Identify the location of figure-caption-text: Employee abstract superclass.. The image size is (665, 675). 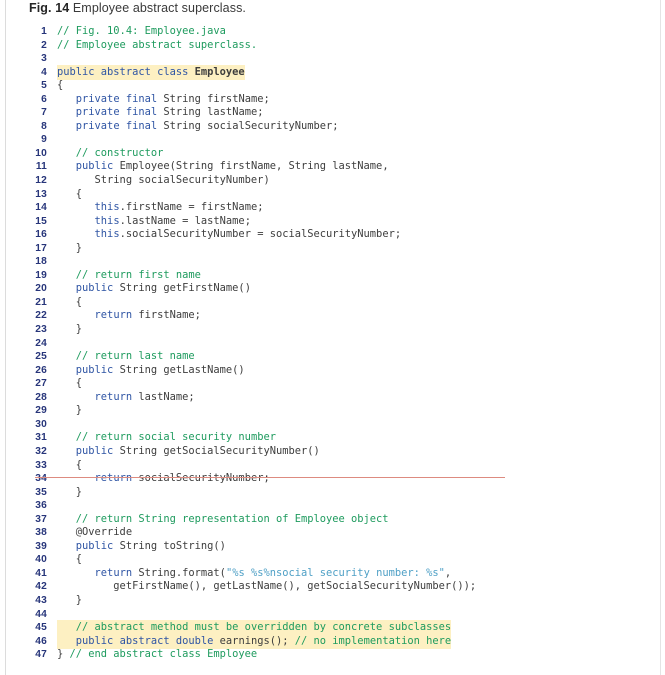
(159, 8).